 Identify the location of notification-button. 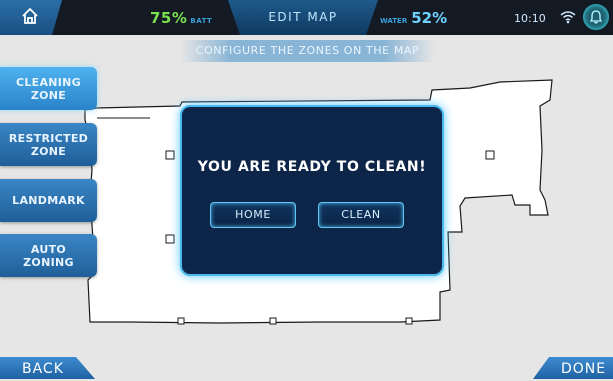
(596, 17).